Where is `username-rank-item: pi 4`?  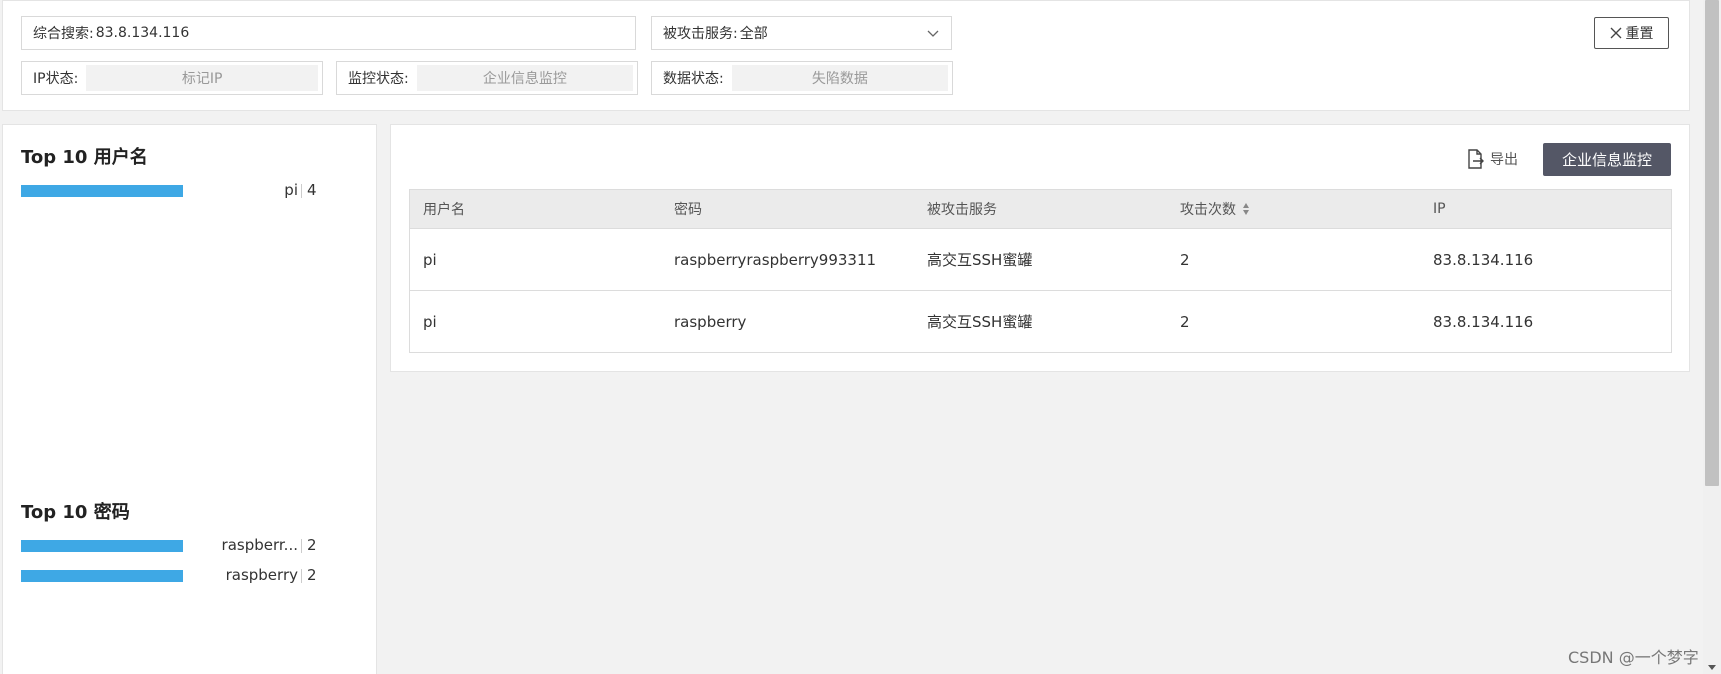 username-rank-item: pi 4 is located at coordinates (171, 191).